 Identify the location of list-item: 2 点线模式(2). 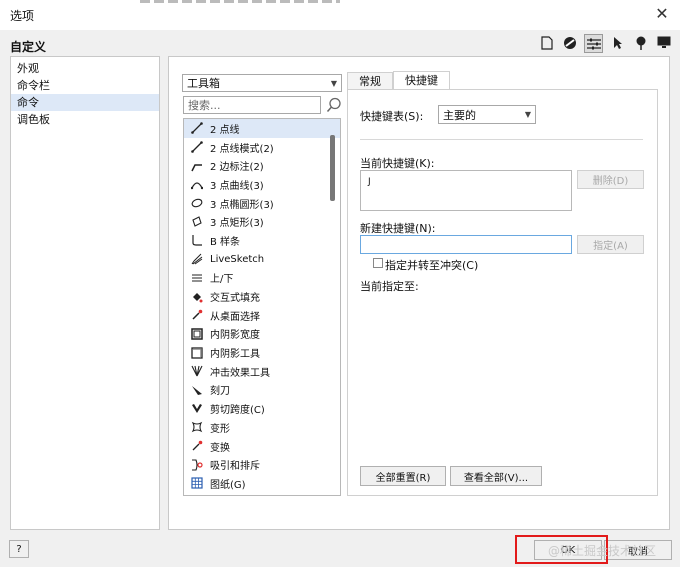
(262, 147).